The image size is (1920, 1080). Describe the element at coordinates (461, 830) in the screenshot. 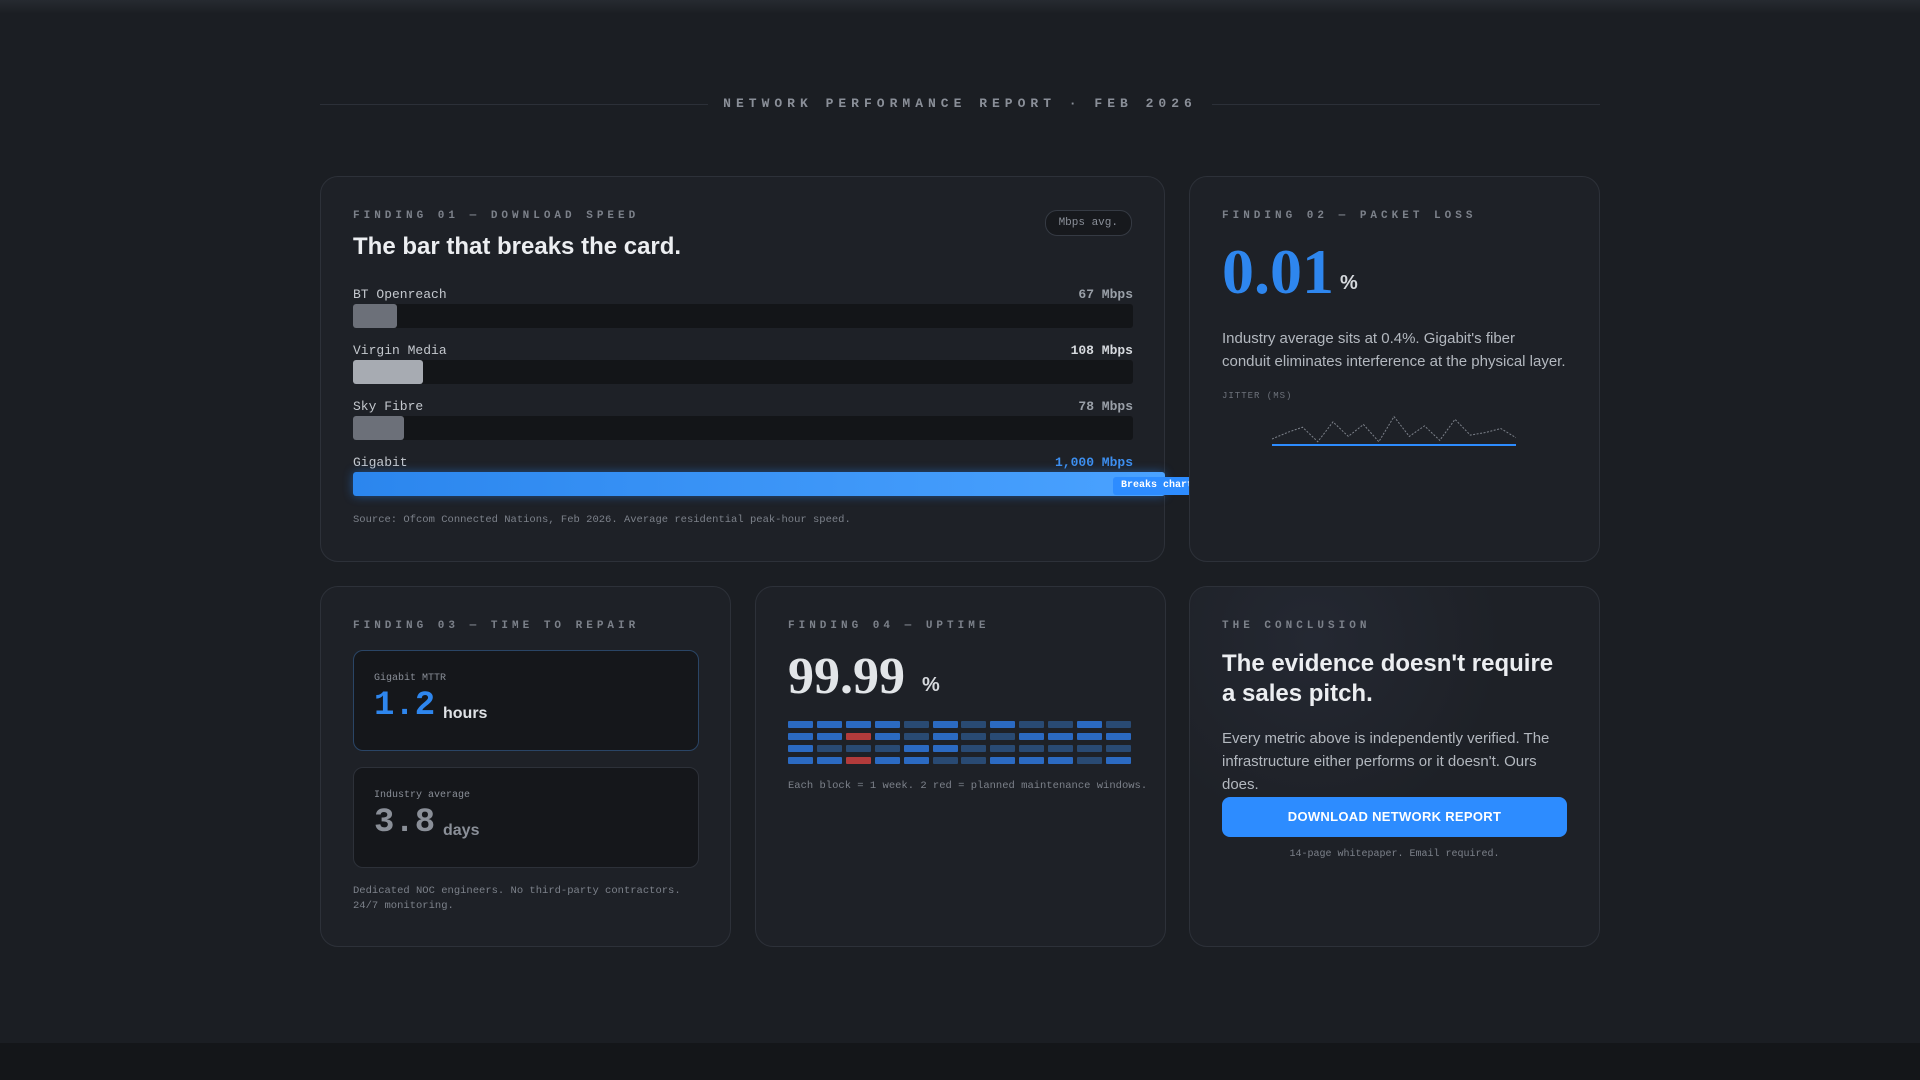

I see `stat-unit: days` at that location.